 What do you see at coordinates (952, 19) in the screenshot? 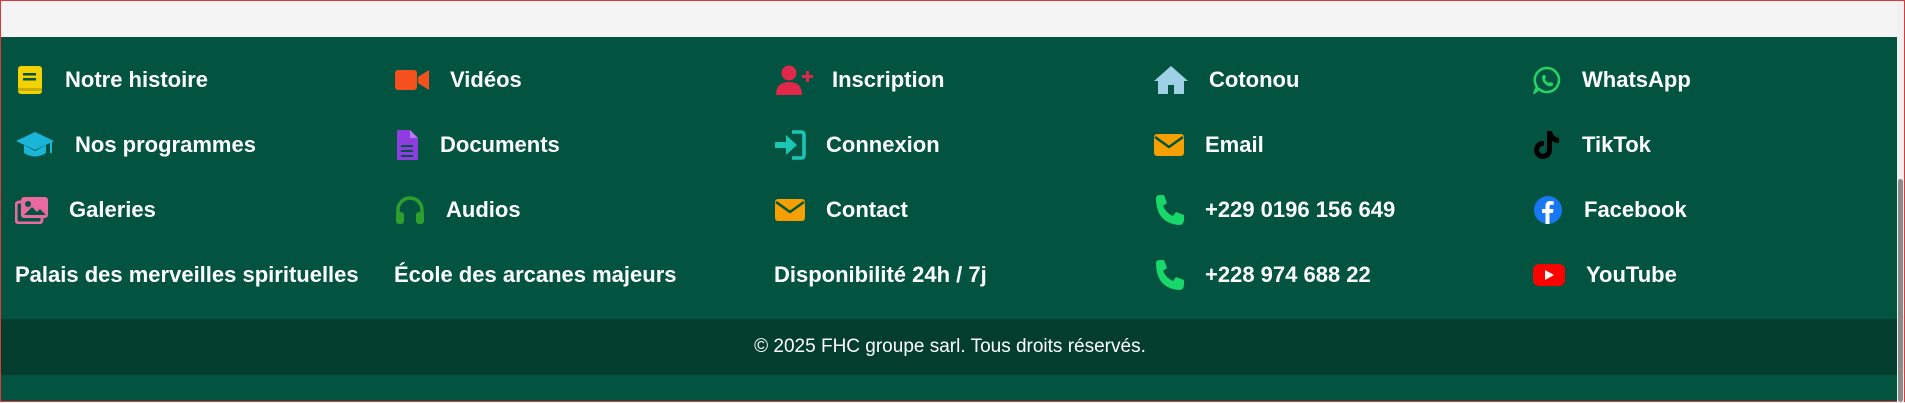
I see `top-strip` at bounding box center [952, 19].